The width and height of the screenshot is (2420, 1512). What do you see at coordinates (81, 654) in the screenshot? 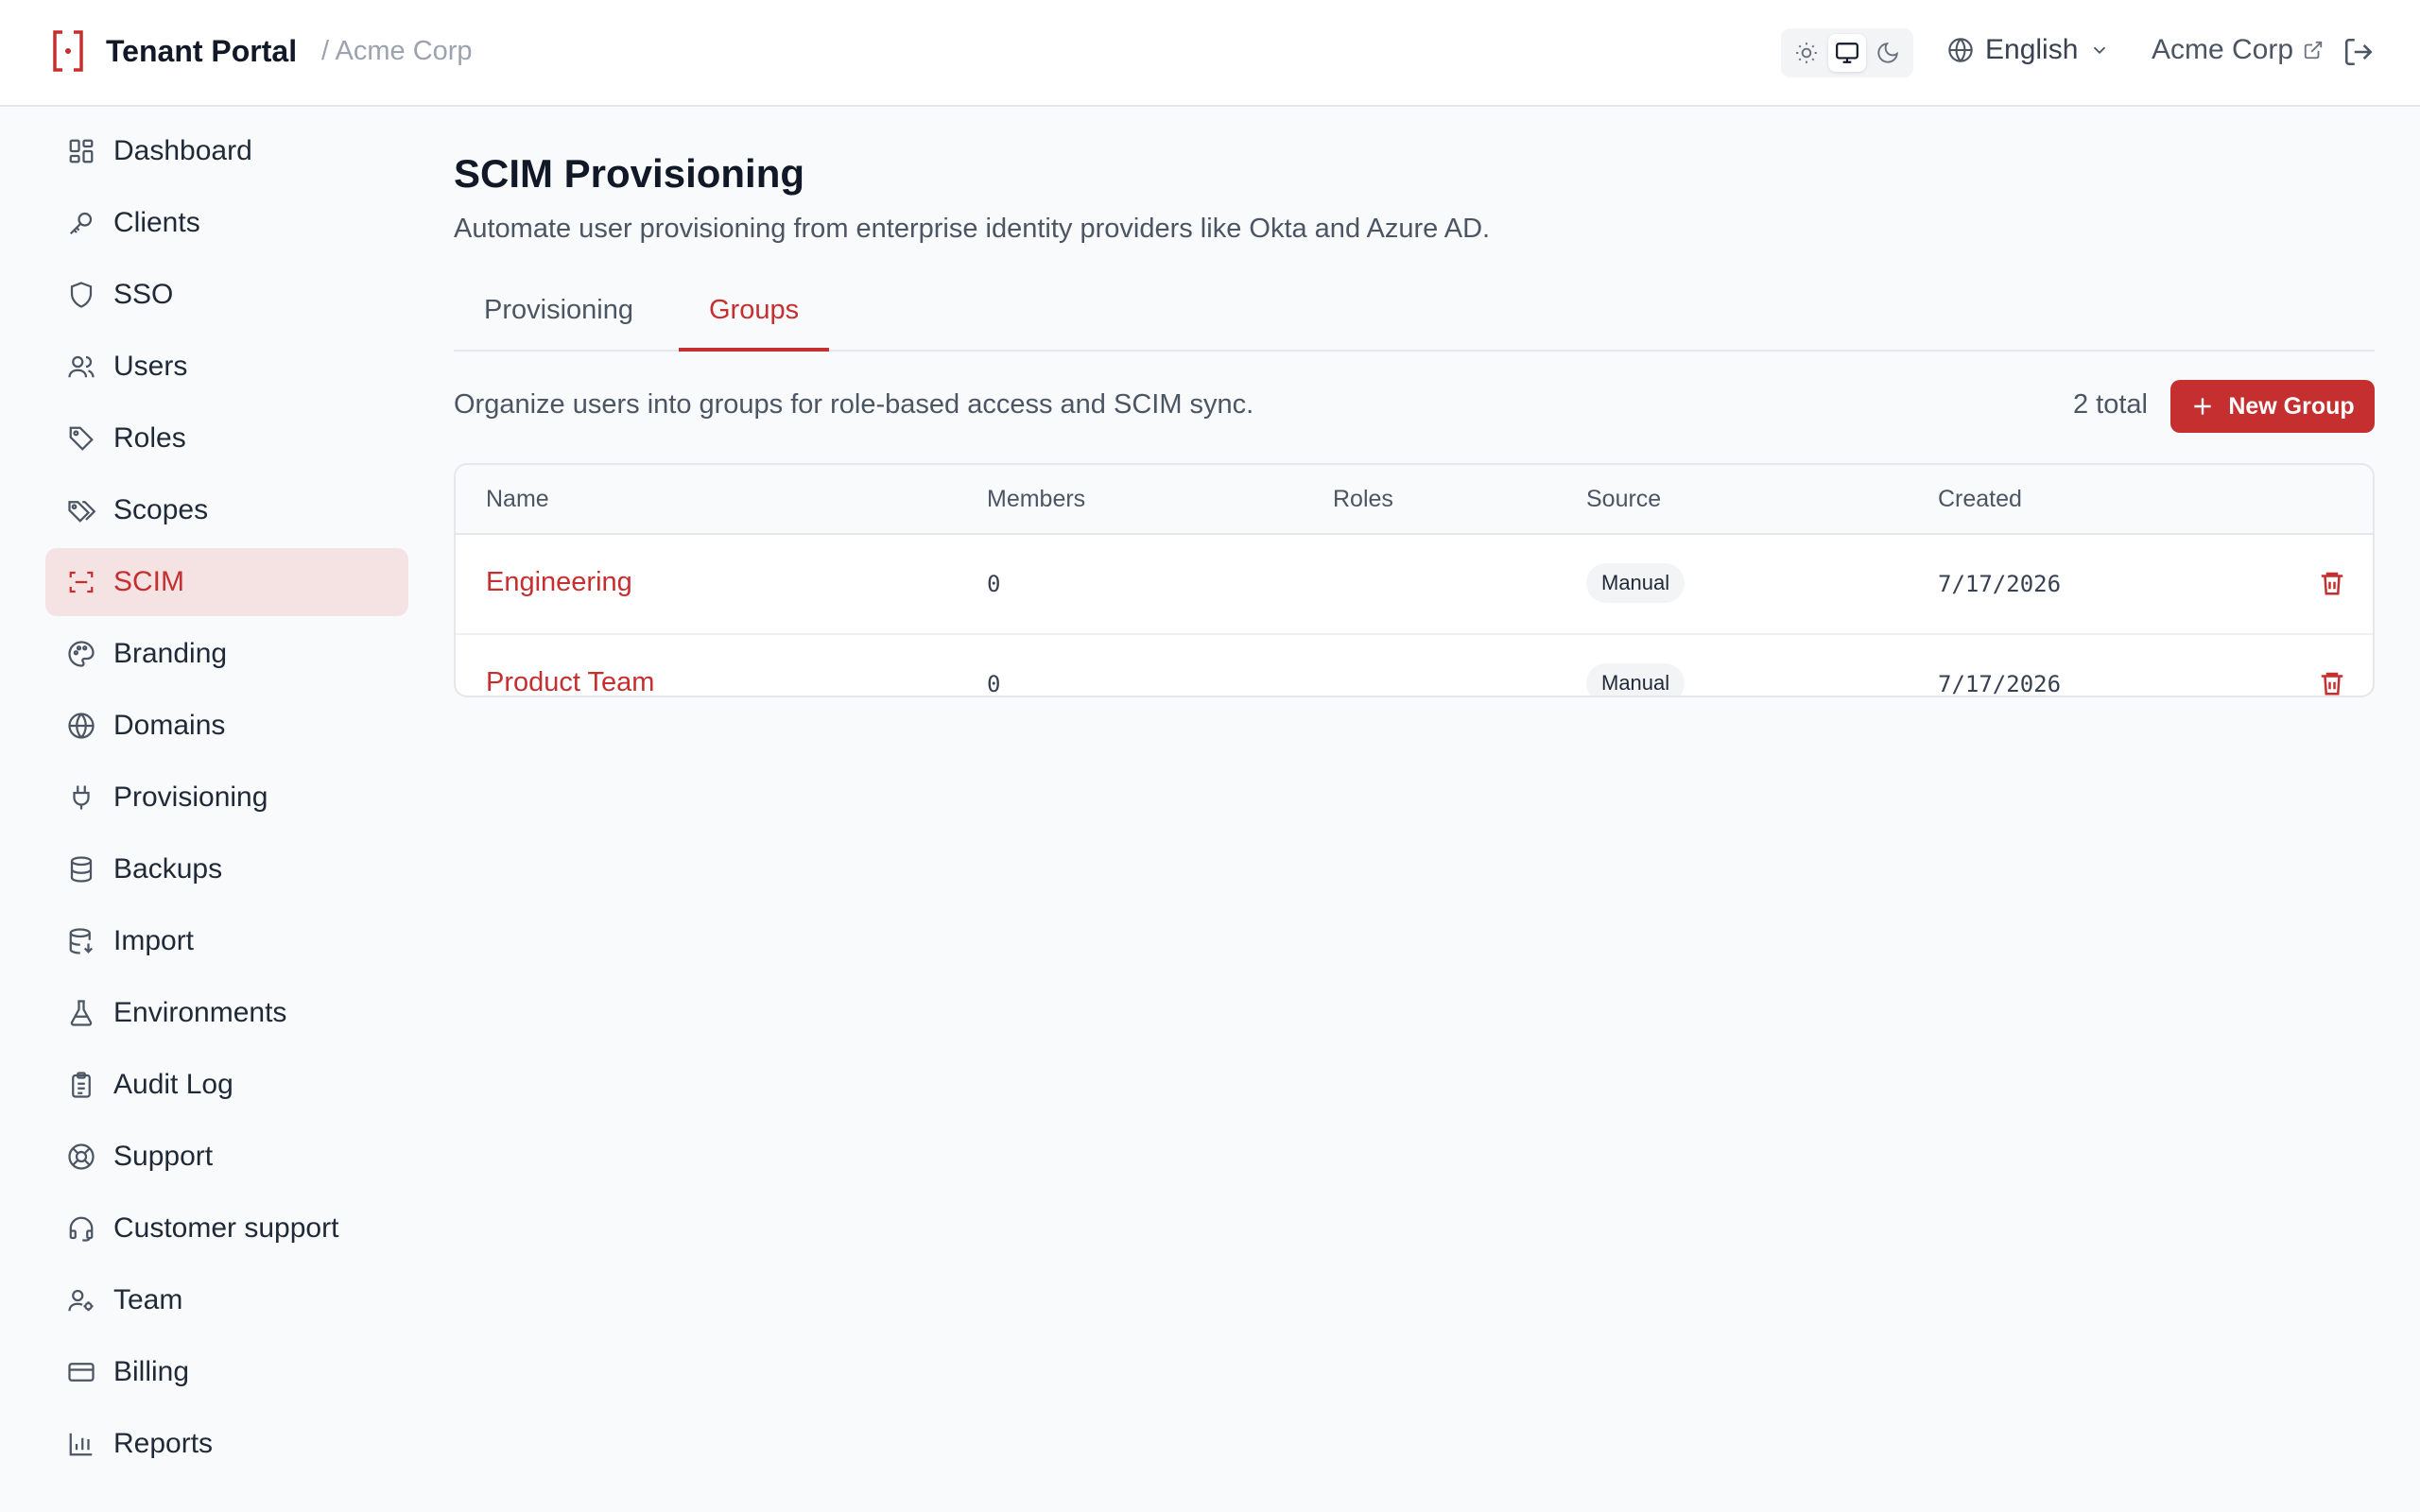
I see `palette-icon` at bounding box center [81, 654].